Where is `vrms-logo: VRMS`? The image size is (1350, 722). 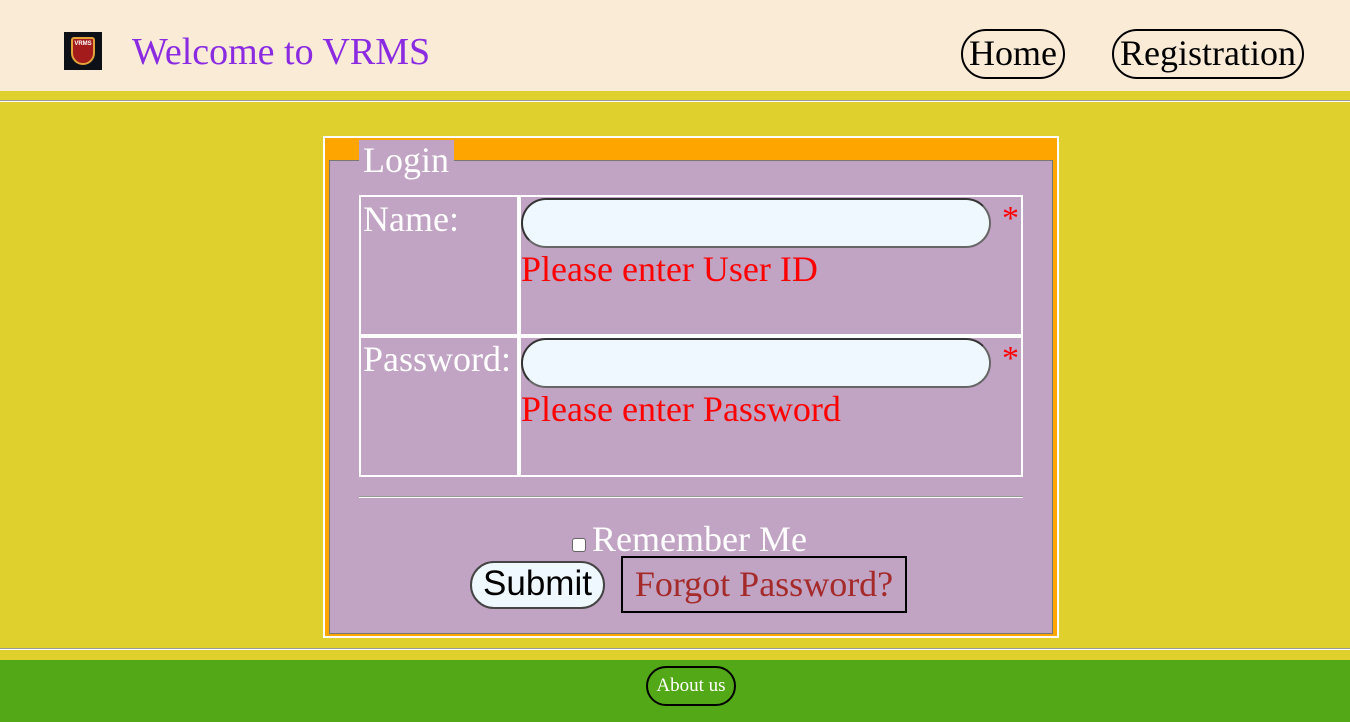 vrms-logo: VRMS is located at coordinates (83, 51).